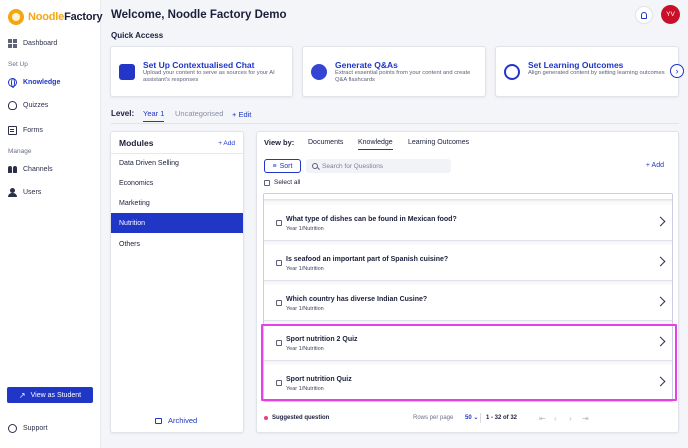  Describe the element at coordinates (267, 182) in the screenshot. I see `select-all-checkbox` at that location.